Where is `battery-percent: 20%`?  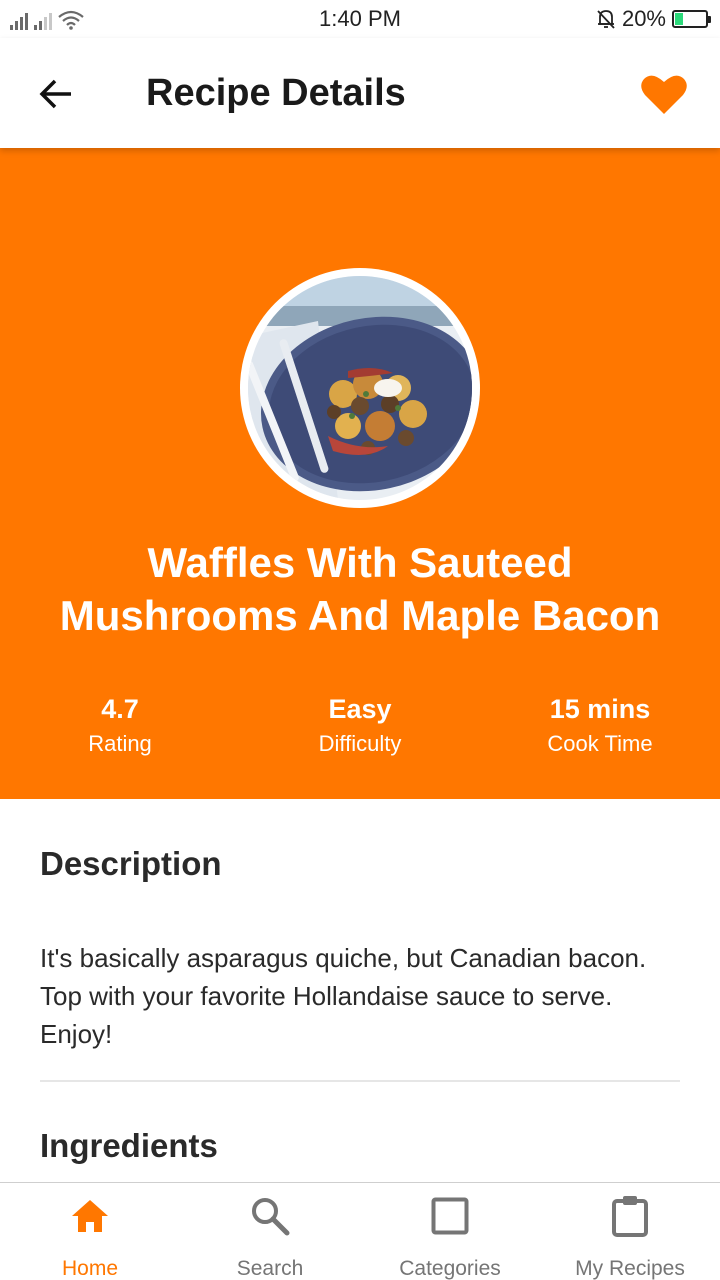
battery-percent: 20% is located at coordinates (643, 18).